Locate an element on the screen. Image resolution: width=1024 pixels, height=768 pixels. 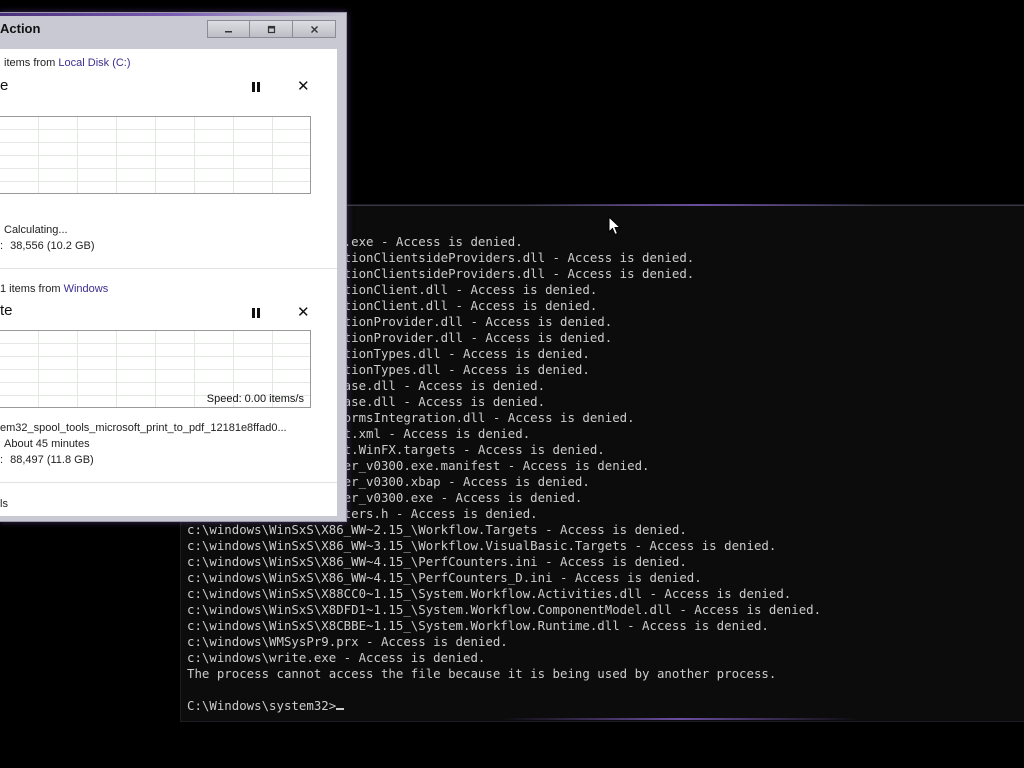
op2-count: 88,497 (11.8 GB) is located at coordinates (52, 460).